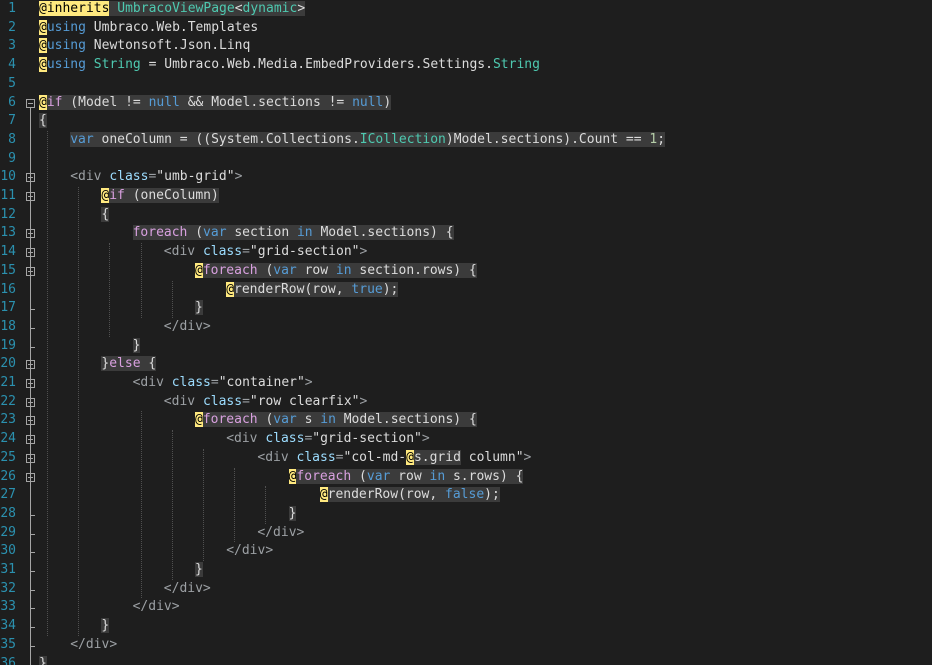 The height and width of the screenshot is (665, 932). What do you see at coordinates (661, 139) in the screenshot?
I see `code-token: ;` at bounding box center [661, 139].